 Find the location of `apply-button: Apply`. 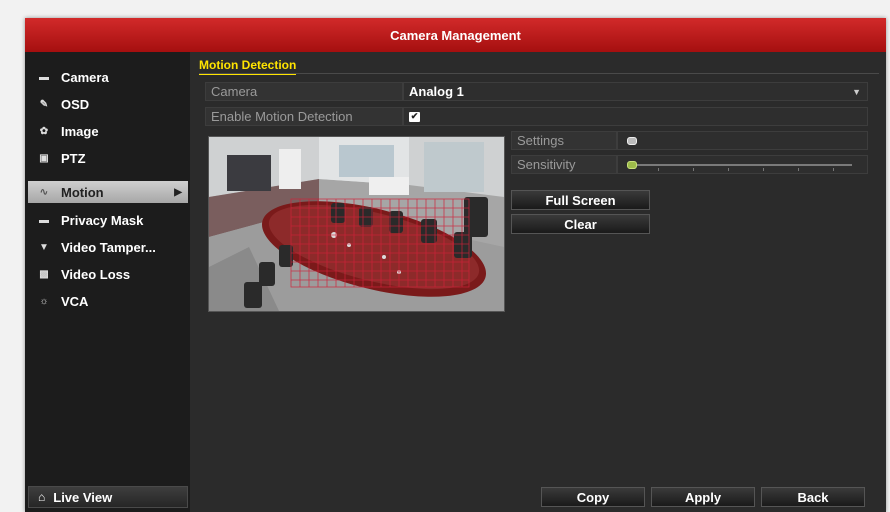

apply-button: Apply is located at coordinates (703, 497).